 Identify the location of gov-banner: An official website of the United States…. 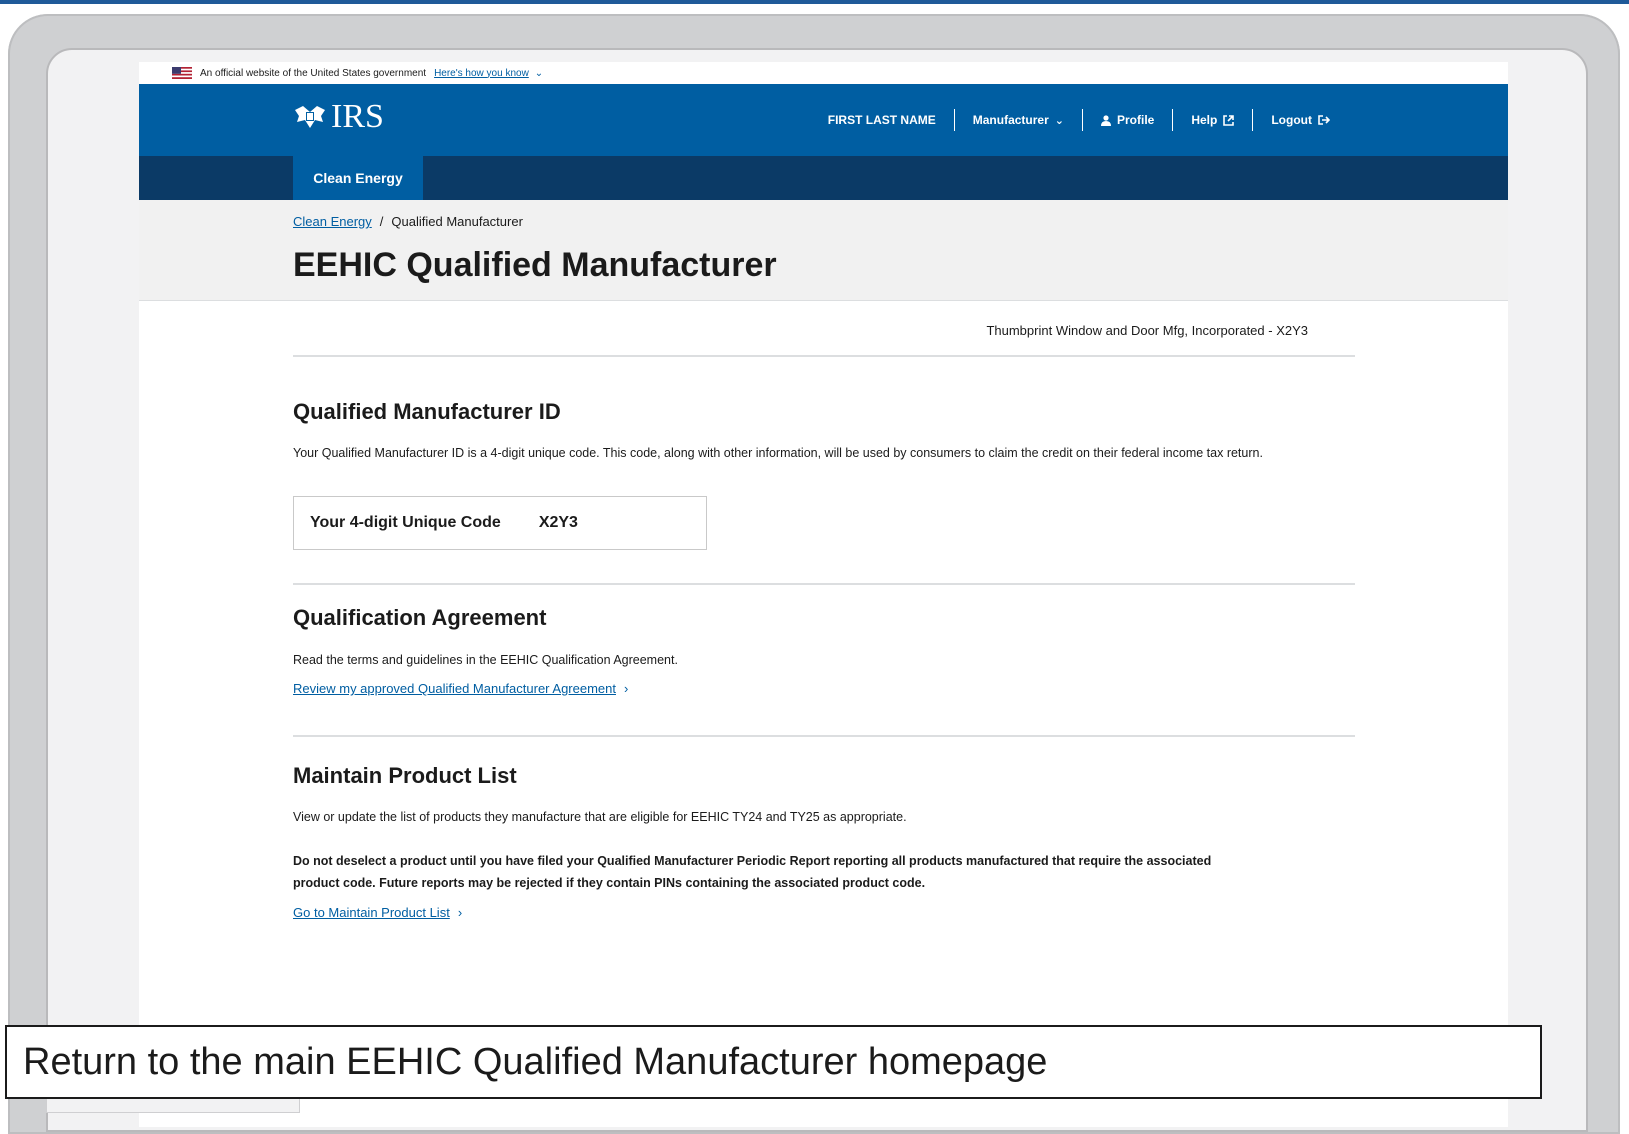
(840, 73).